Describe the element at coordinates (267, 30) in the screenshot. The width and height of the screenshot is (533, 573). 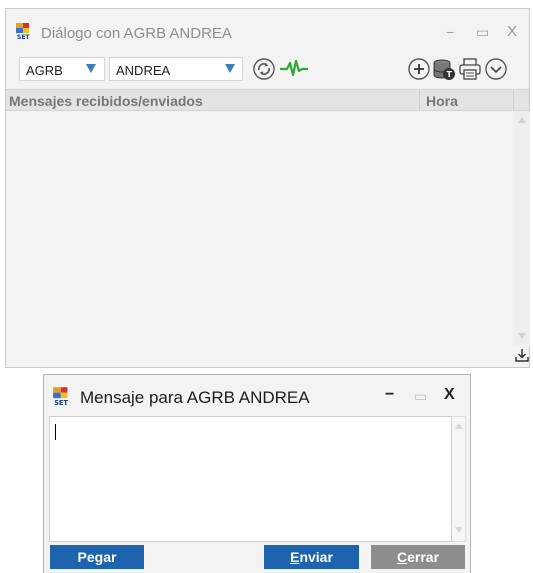
I see `title-bar: SET Diálogo con AGRB ANDREA − ▭ X` at that location.